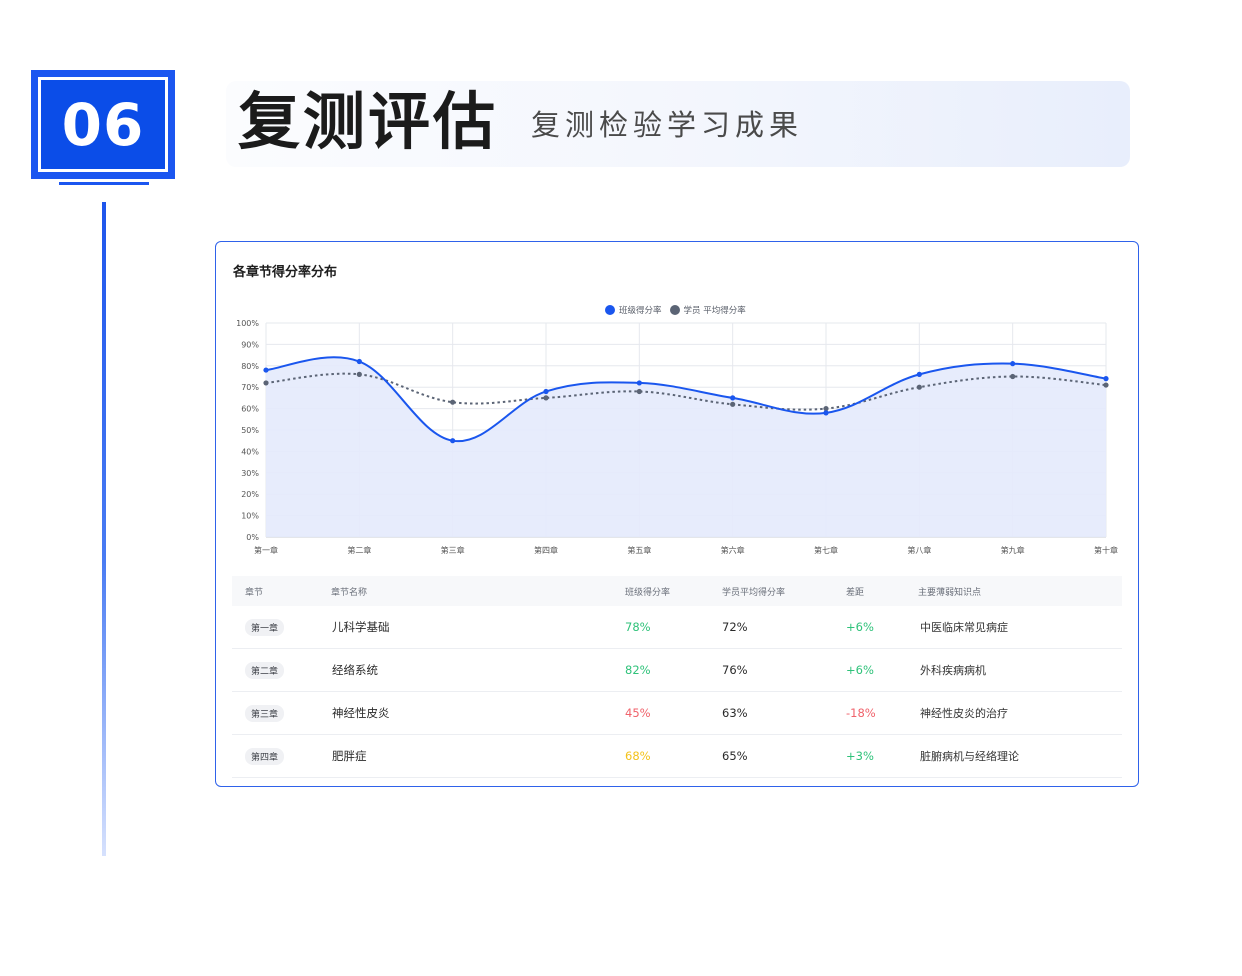  Describe the element at coordinates (250, 344) in the screenshot. I see `y-tick-label: 90%` at that location.